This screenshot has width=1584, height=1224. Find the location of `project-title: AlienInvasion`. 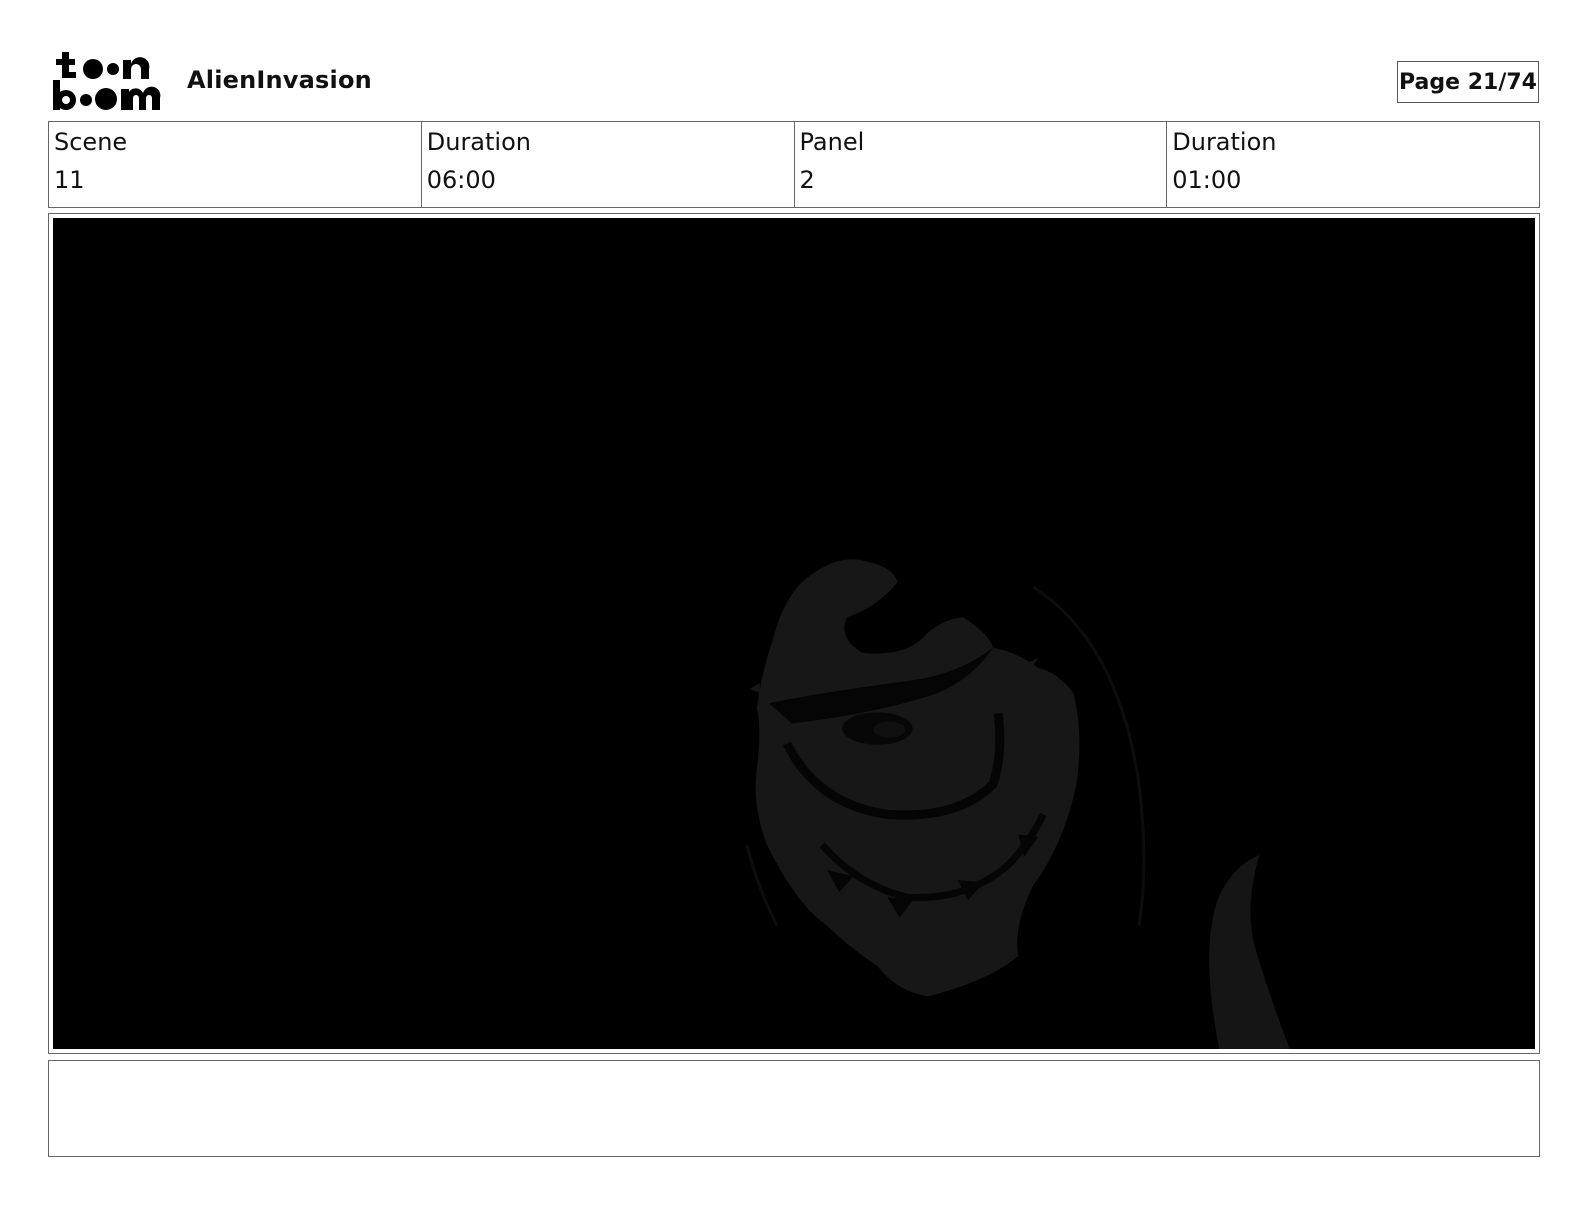

project-title: AlienInvasion is located at coordinates (279, 80).